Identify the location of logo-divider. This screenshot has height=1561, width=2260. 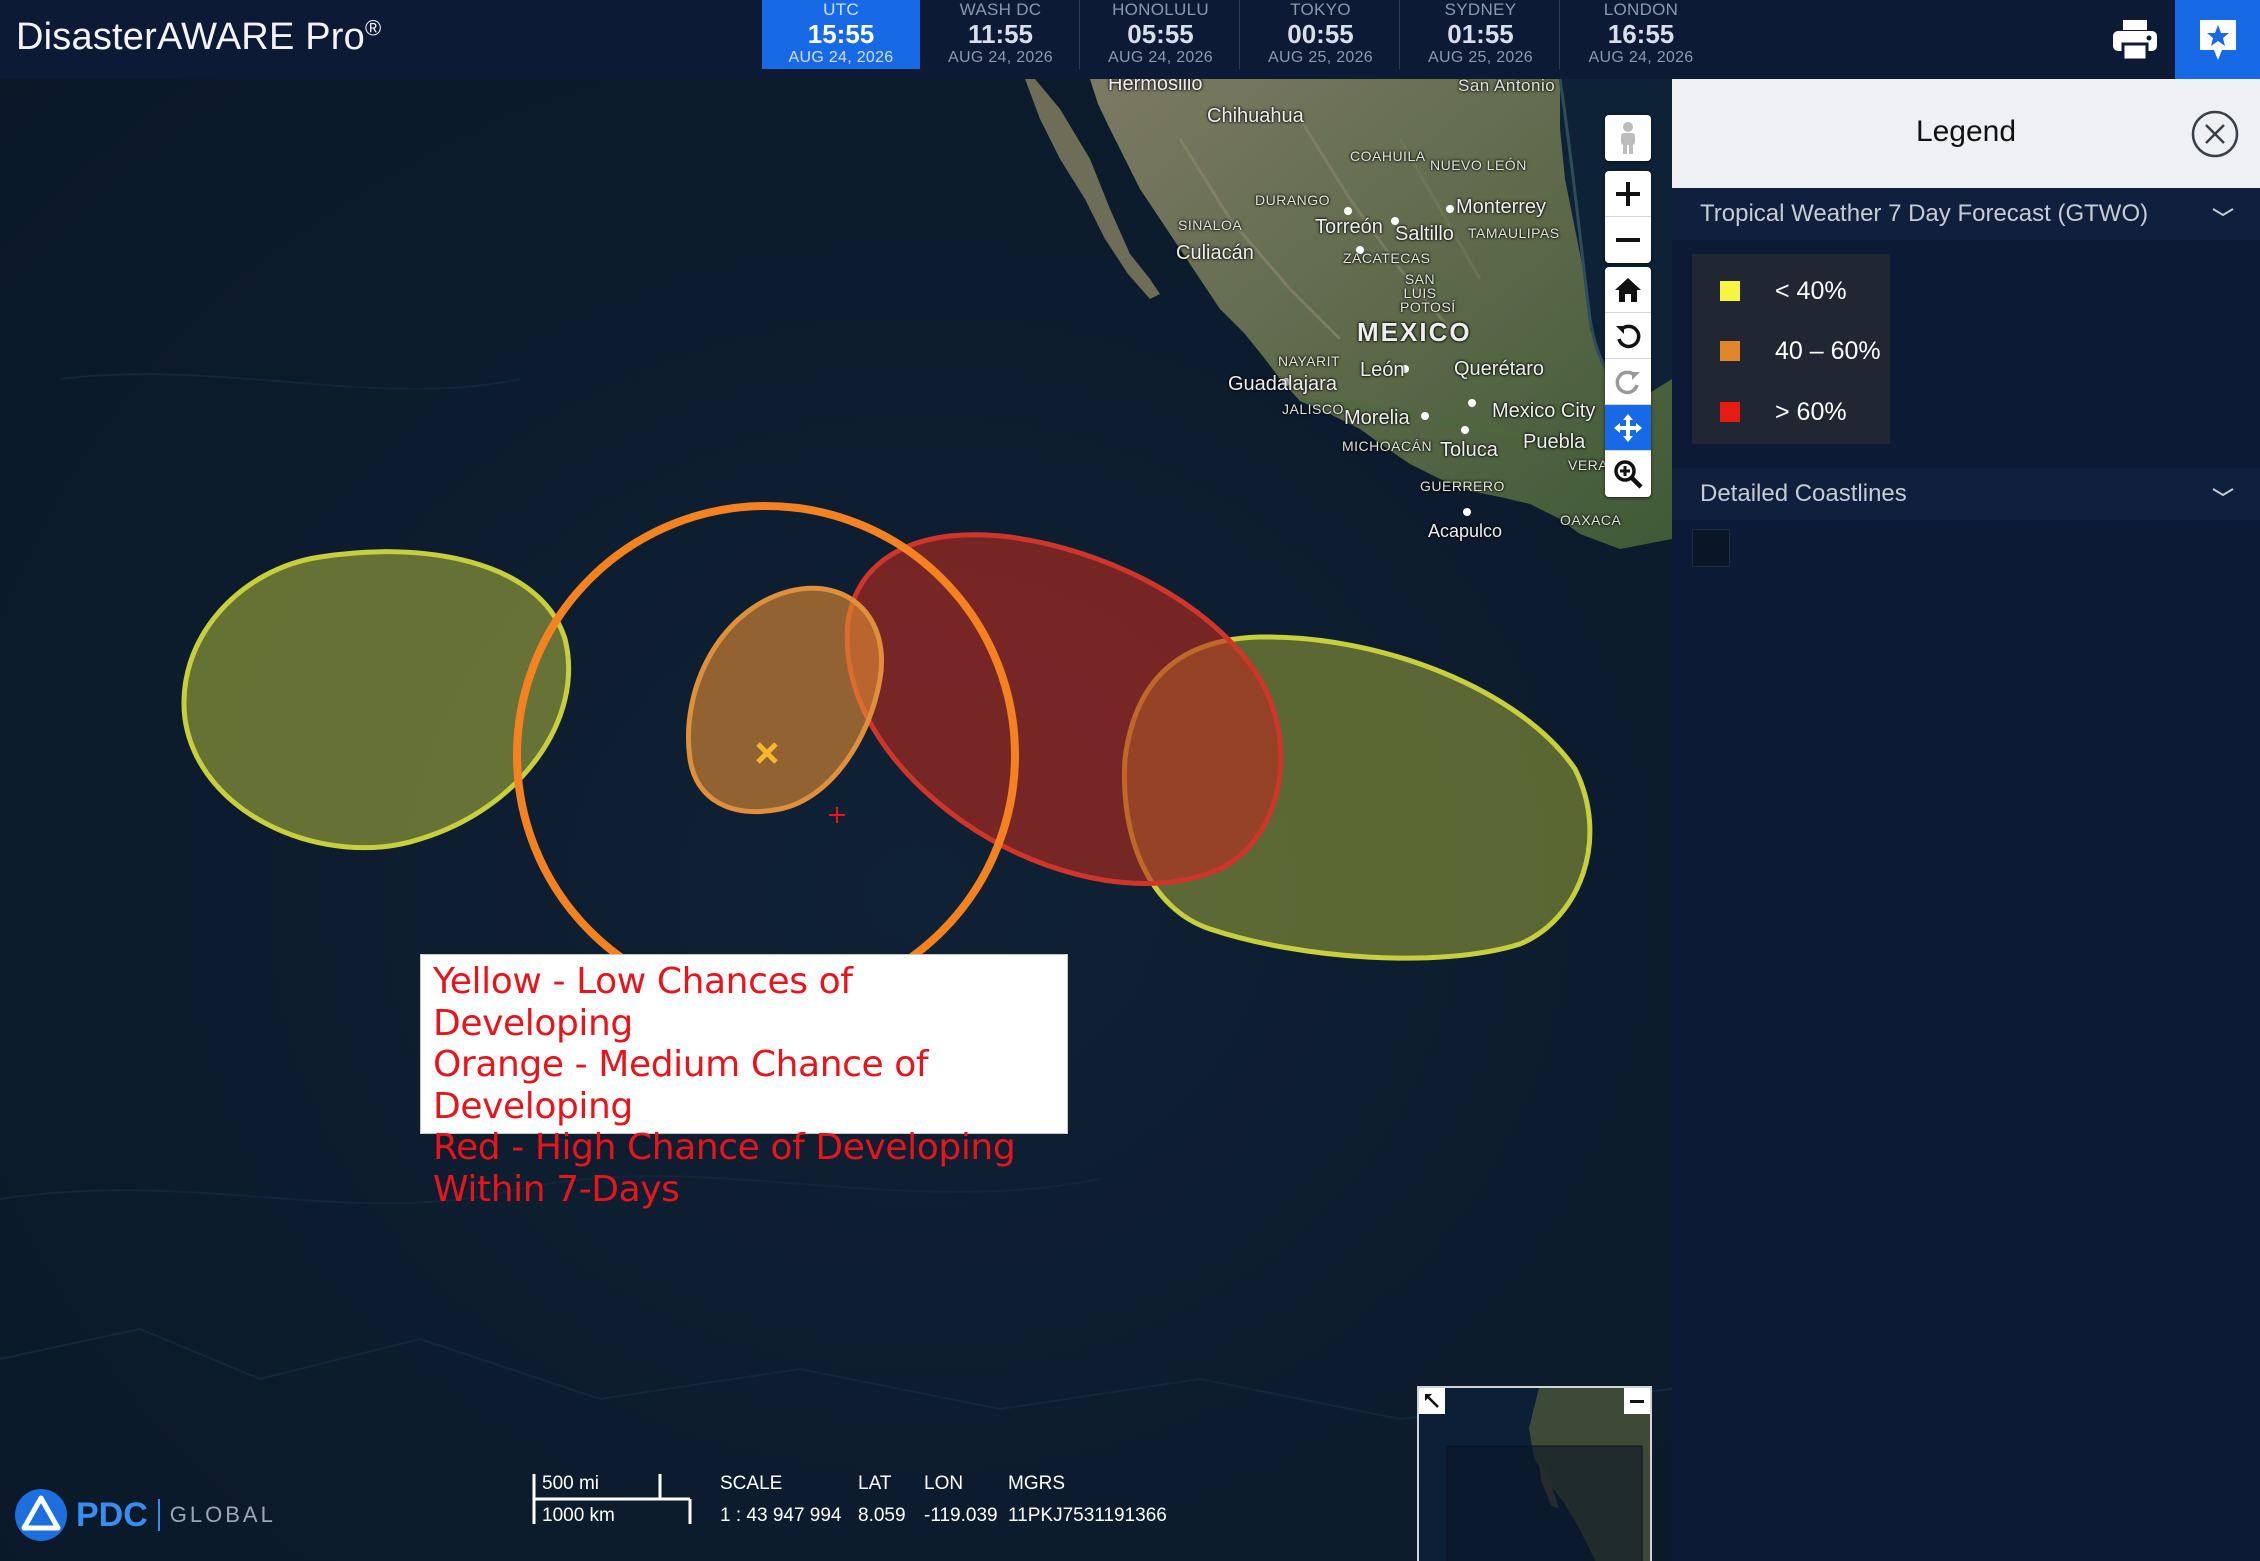
(158, 1515).